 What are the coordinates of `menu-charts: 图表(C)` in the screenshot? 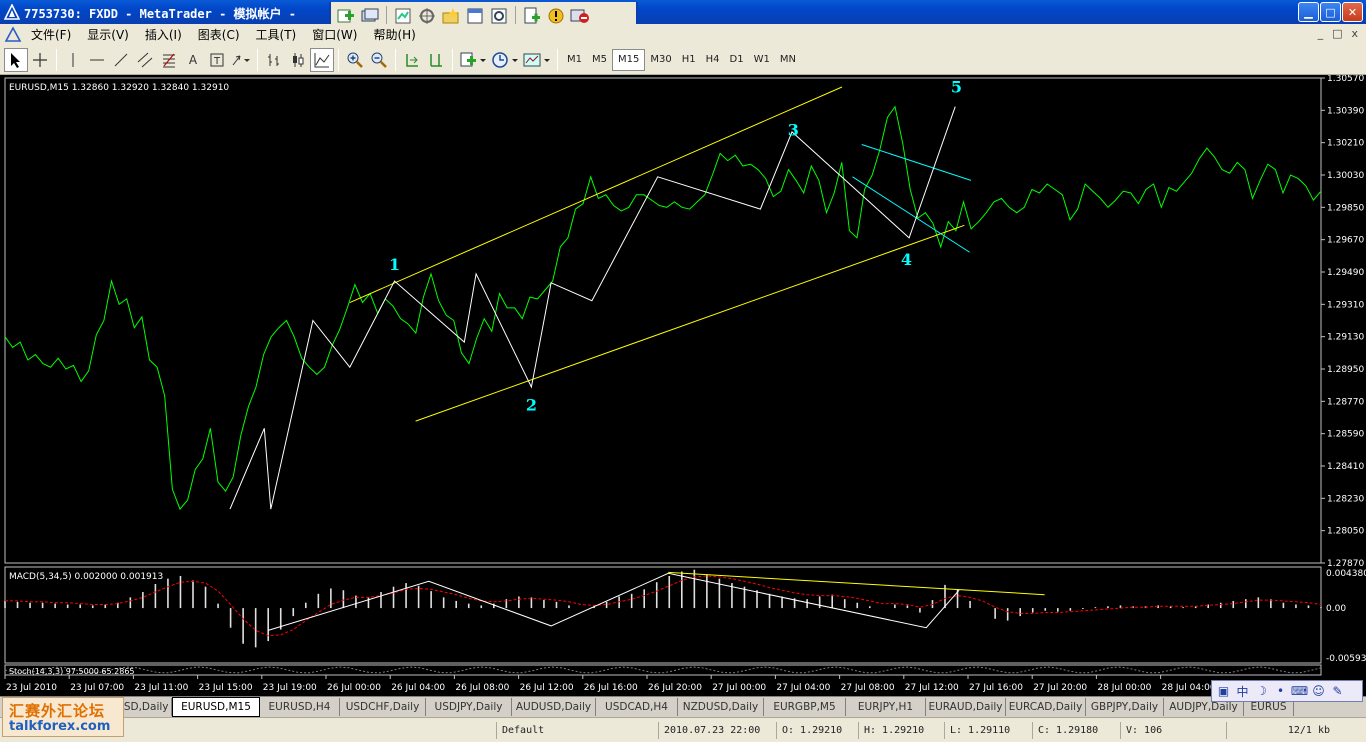 It's located at (219, 34).